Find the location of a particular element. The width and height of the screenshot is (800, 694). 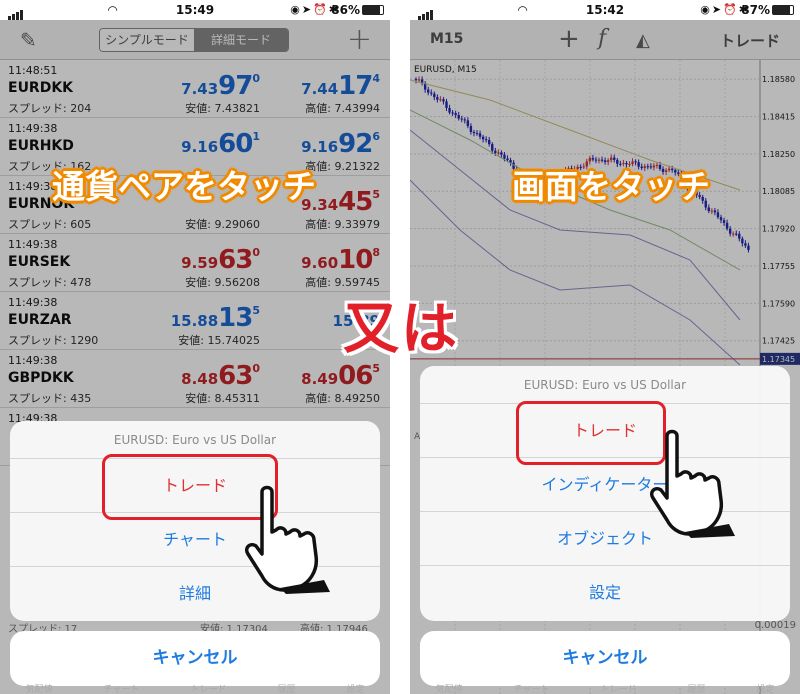

battery-percent: 87% is located at coordinates (755, 10).